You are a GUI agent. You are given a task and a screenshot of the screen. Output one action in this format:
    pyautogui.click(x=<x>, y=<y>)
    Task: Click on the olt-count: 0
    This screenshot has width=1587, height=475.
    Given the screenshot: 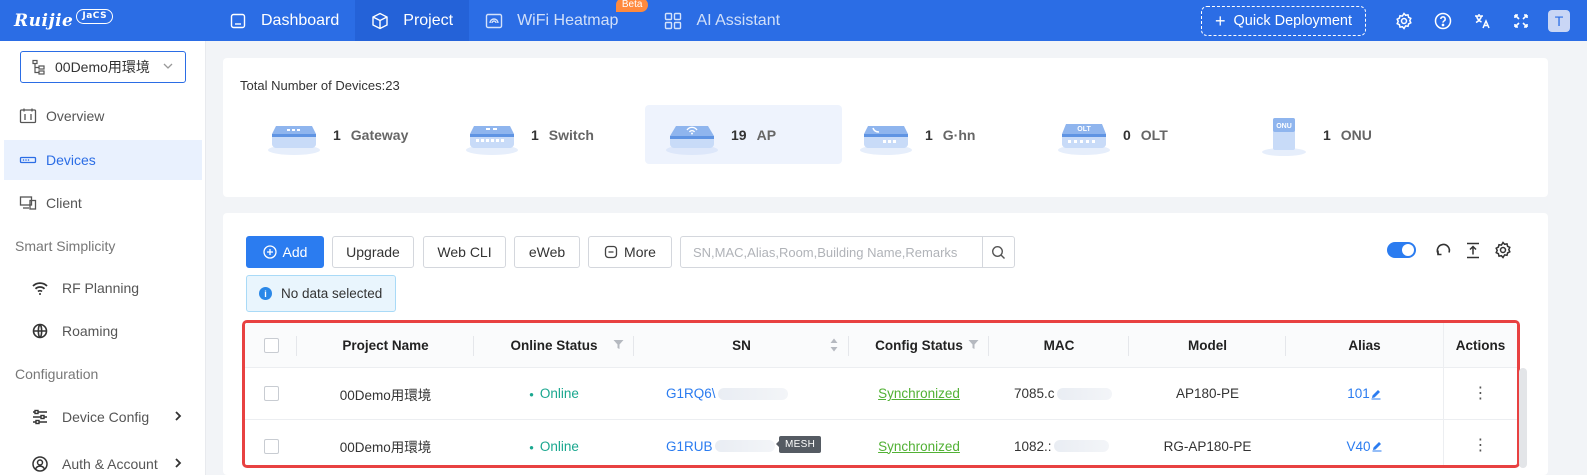 What is the action you would take?
    pyautogui.click(x=1127, y=134)
    